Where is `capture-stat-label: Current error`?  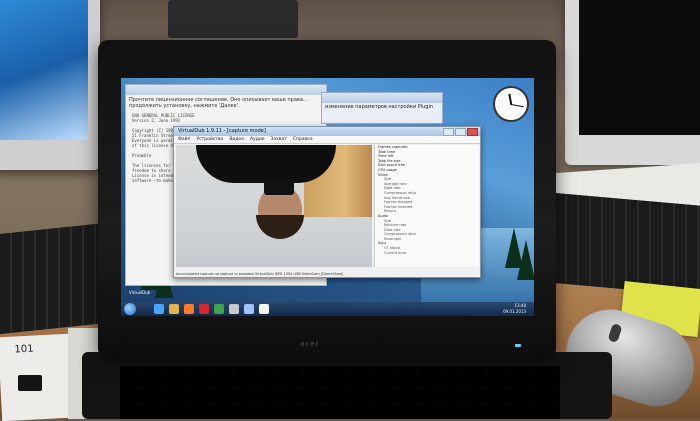
capture-stat-label: Current error is located at coordinates (395, 252).